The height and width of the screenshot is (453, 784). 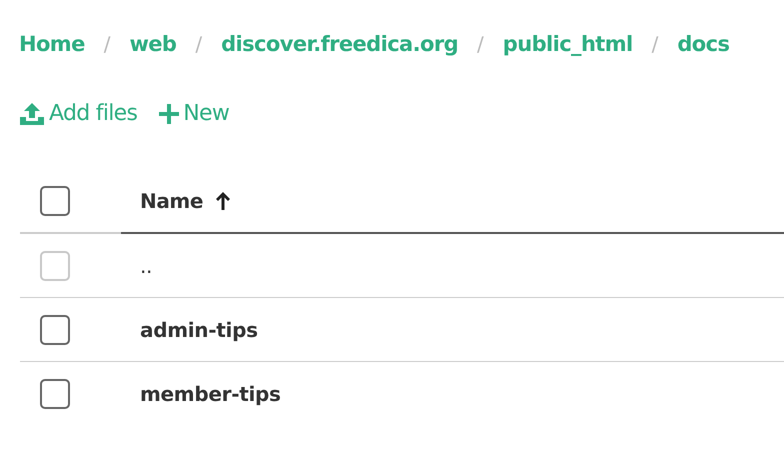 What do you see at coordinates (210, 394) in the screenshot?
I see `folder-name: member-tips` at bounding box center [210, 394].